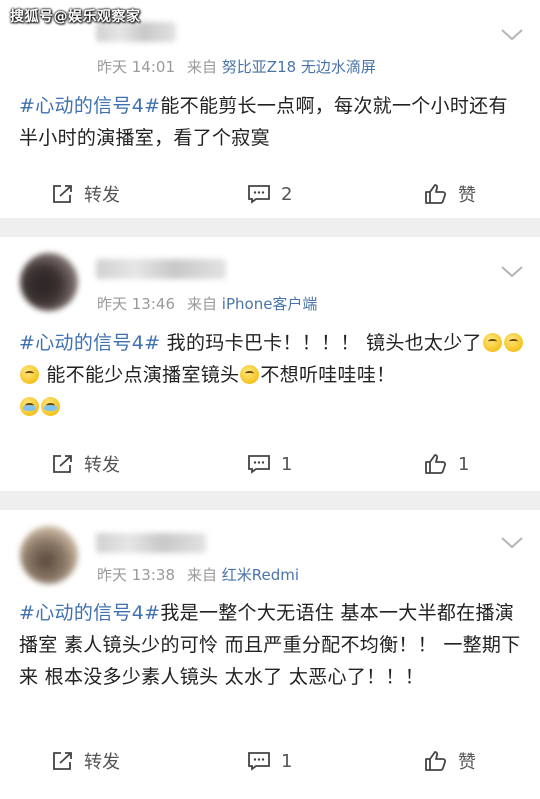 The image size is (540, 799). I want to click on post-meta: 昨天 13:46 来自 iPhone客户端, so click(207, 303).